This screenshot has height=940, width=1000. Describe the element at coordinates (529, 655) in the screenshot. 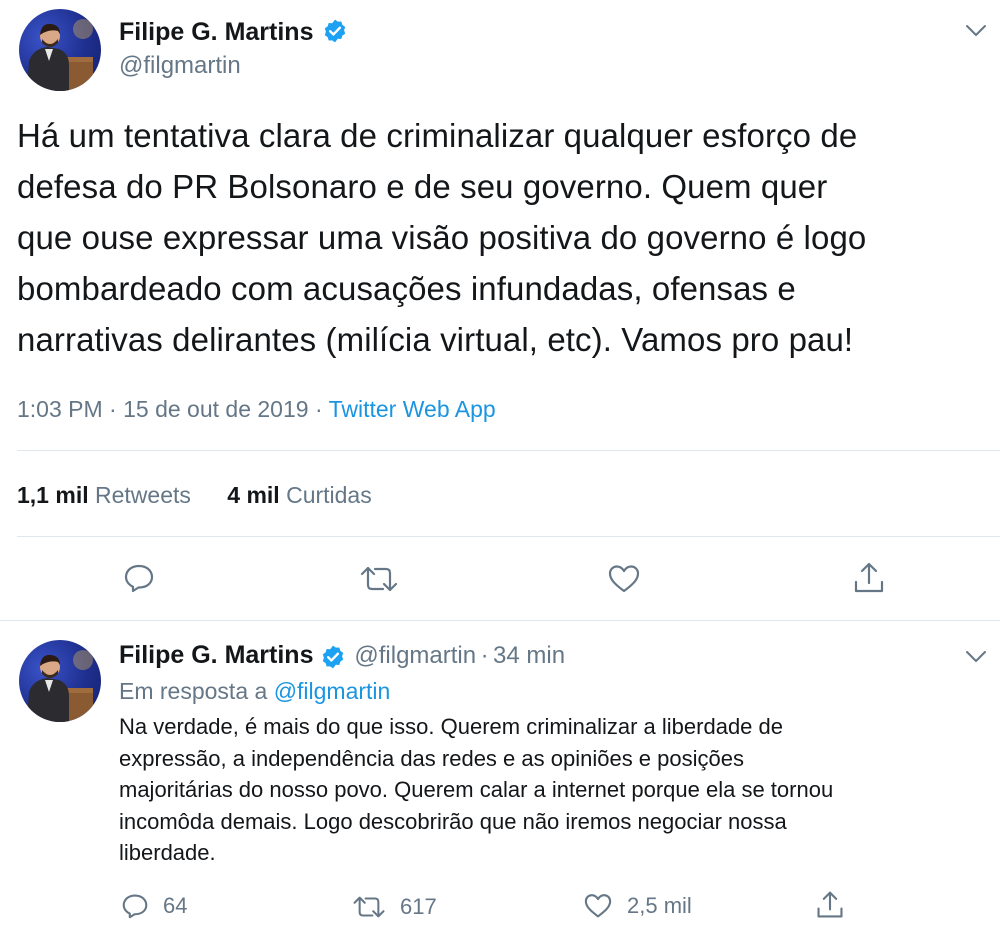

I see `reply-time-ago: 34 min` at that location.